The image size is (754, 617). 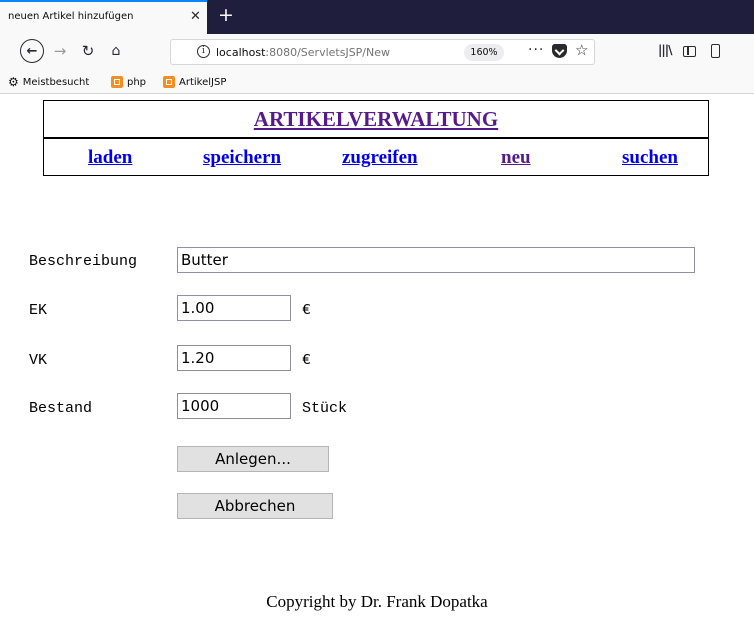 I want to click on copyright-text: Copyright by Dr. Frank Dopatka, so click(x=377, y=601).